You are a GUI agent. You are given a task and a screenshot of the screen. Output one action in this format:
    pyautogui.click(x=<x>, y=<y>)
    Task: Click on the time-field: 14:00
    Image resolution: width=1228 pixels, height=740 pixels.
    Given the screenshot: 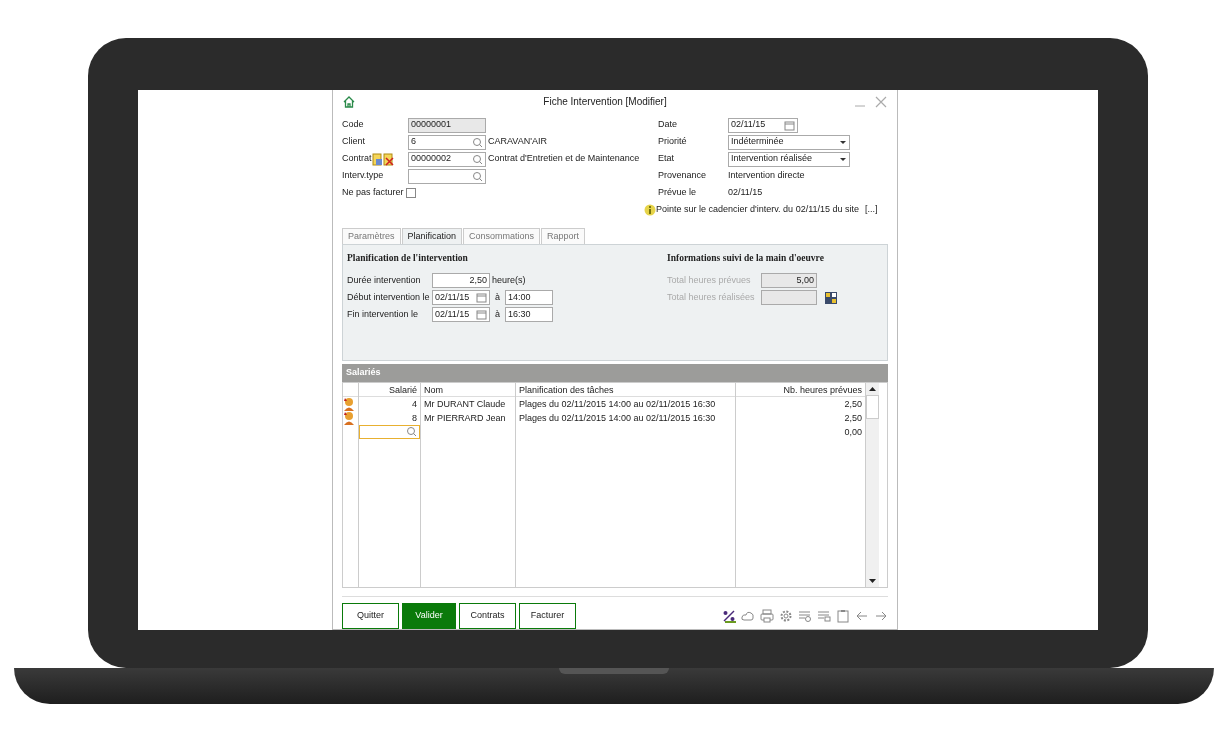 What is the action you would take?
    pyautogui.click(x=529, y=298)
    